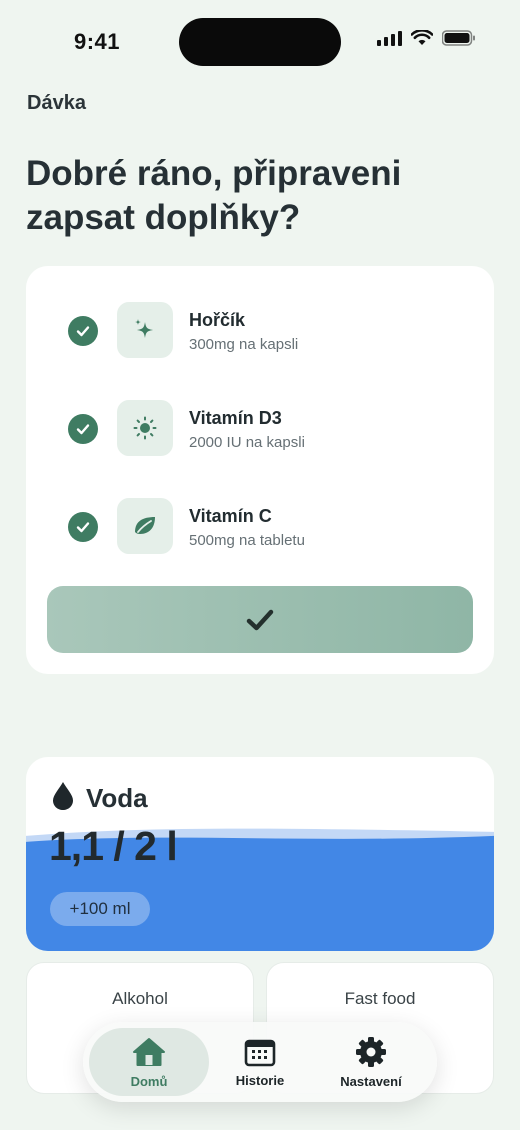 This screenshot has width=520, height=1130. Describe the element at coordinates (380, 998) in the screenshot. I see `tracker-label: Fast food` at that location.